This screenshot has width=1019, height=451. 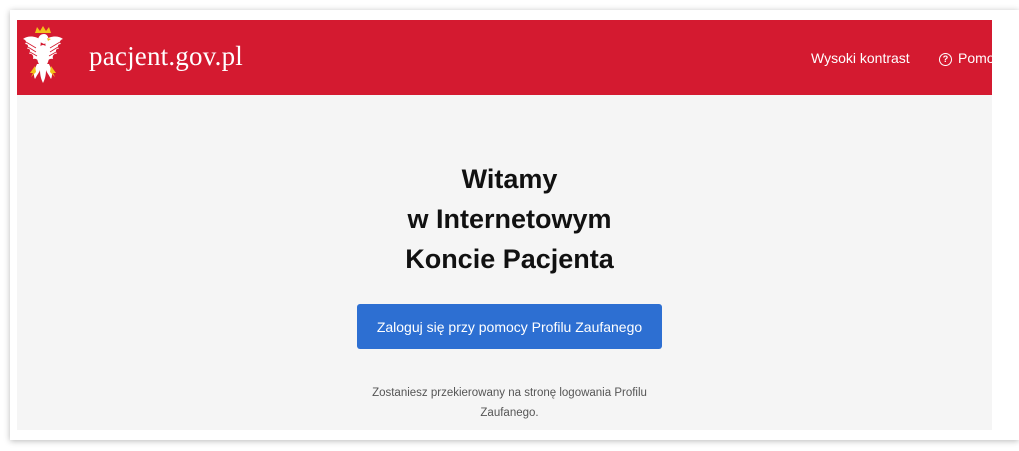 What do you see at coordinates (43, 57) in the screenshot?
I see `polish-eagle-logo-icon` at bounding box center [43, 57].